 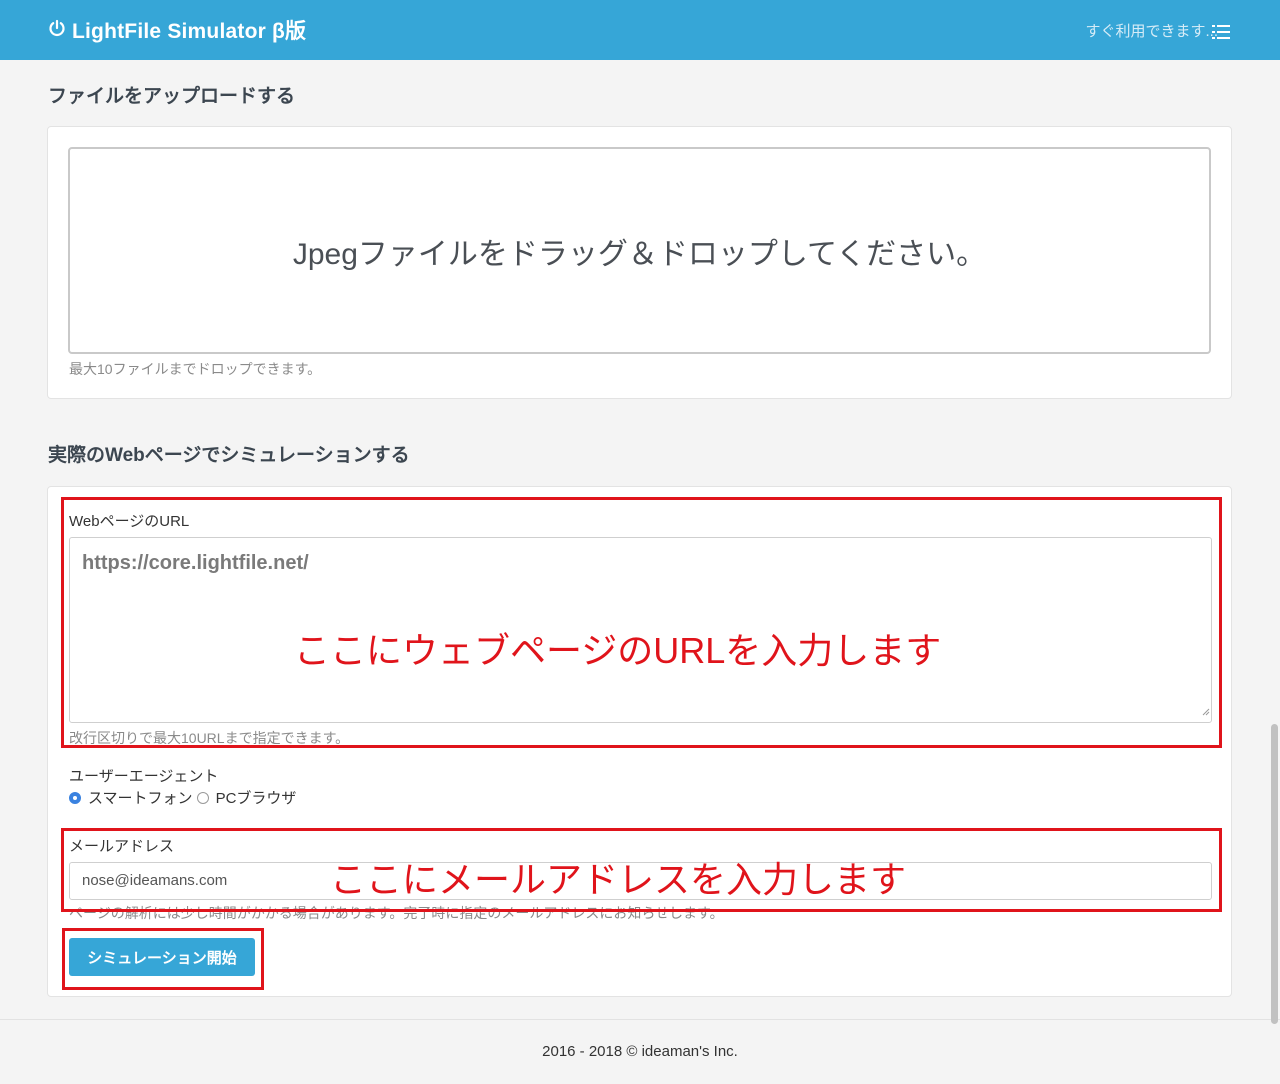 What do you see at coordinates (1206, 712) in the screenshot?
I see `resize-grip-icon` at bounding box center [1206, 712].